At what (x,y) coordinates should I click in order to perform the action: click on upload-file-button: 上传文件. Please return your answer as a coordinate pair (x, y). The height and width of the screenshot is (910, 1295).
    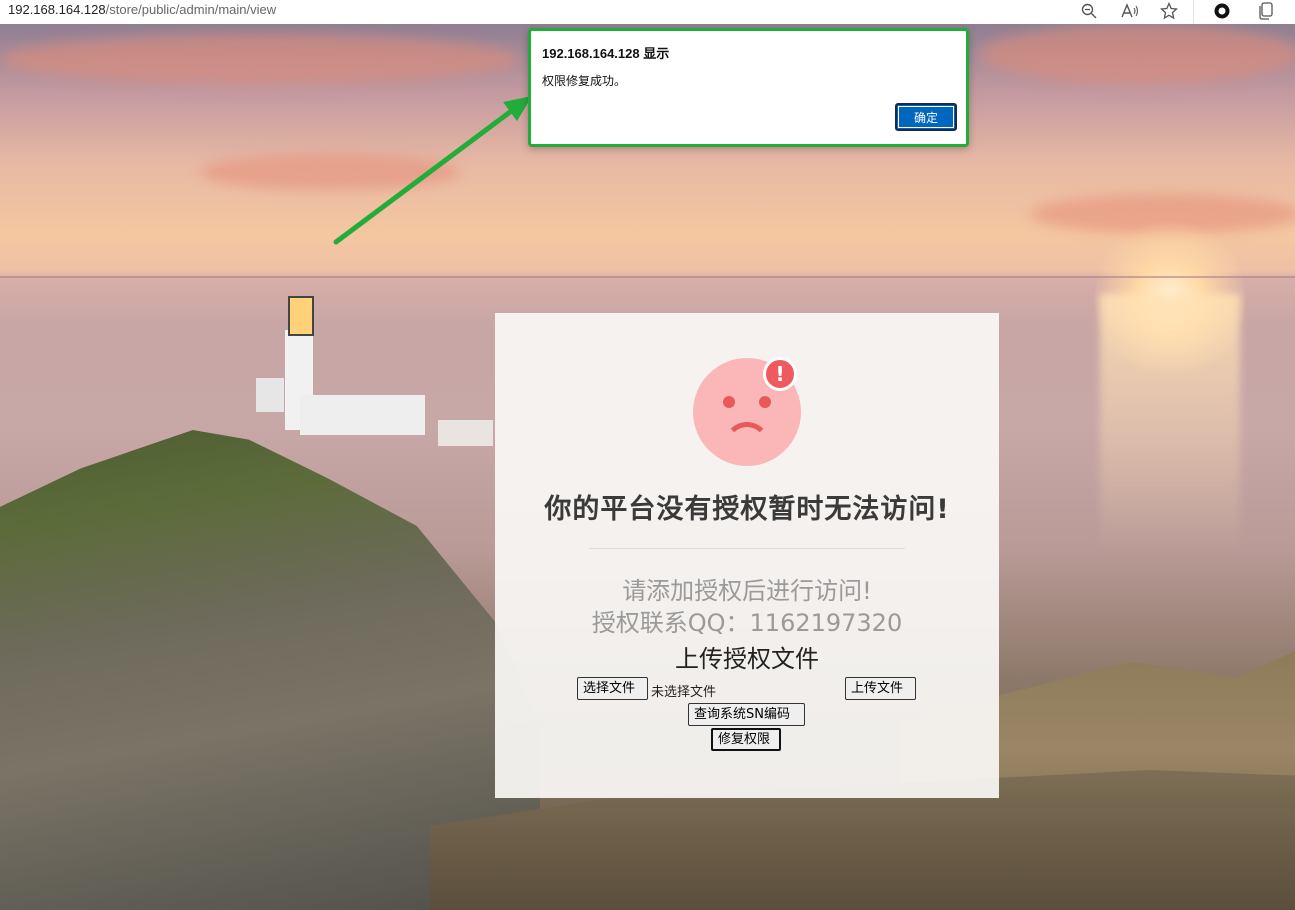
    Looking at the image, I should click on (880, 688).